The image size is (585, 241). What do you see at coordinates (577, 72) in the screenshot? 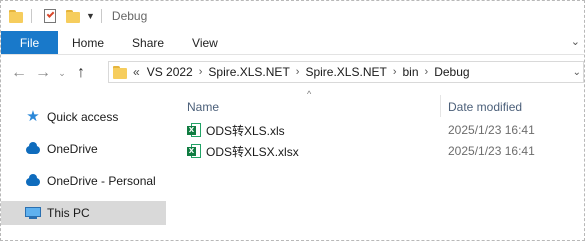
I see `address-history-dropdown-icon: ⌄` at bounding box center [577, 72].